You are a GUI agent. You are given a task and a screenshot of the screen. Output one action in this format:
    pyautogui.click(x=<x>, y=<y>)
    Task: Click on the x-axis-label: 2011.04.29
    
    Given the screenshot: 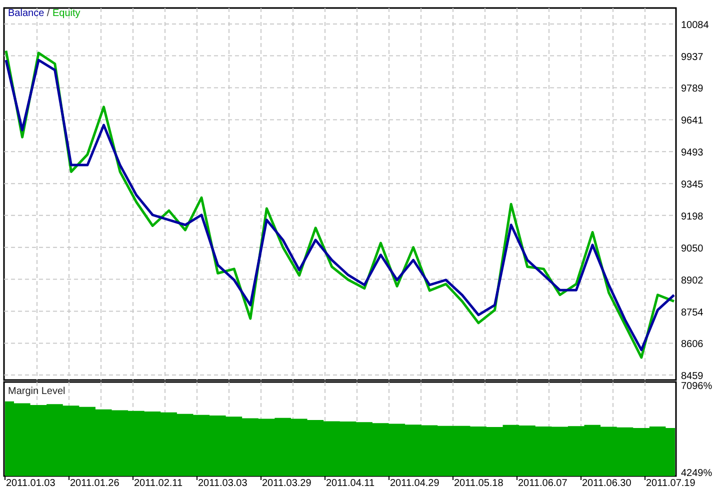 What is the action you would take?
    pyautogui.click(x=415, y=483)
    